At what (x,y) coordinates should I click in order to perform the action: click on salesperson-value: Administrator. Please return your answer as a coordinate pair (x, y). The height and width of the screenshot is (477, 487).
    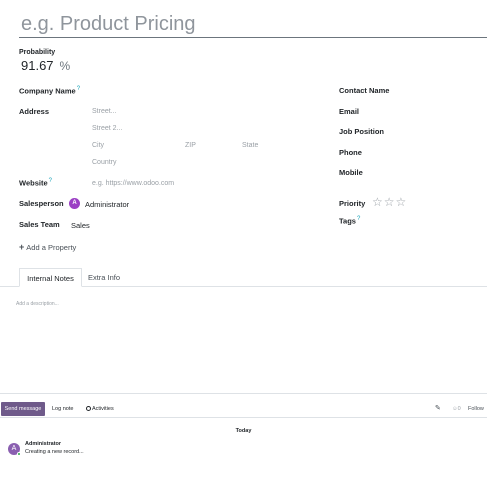
    Looking at the image, I should click on (107, 204).